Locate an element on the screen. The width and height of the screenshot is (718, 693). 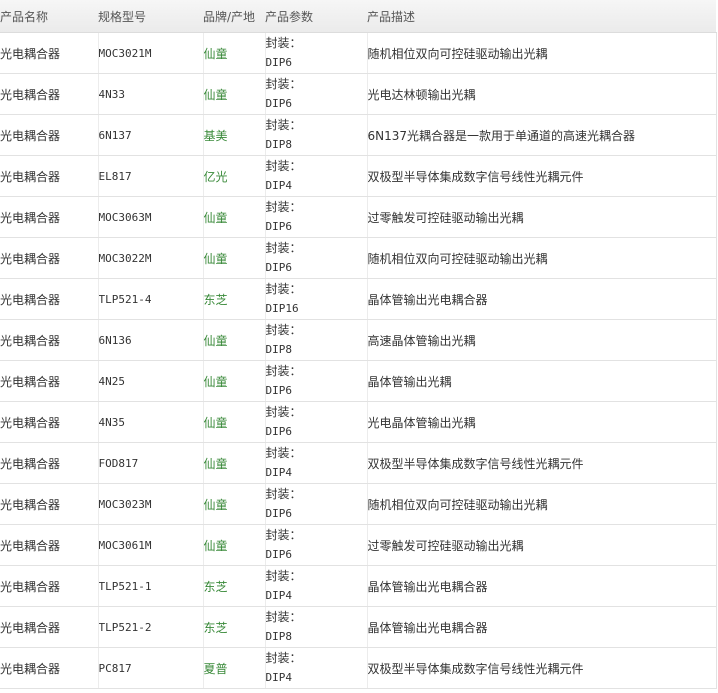
model-cell: 4N33 is located at coordinates (151, 94).